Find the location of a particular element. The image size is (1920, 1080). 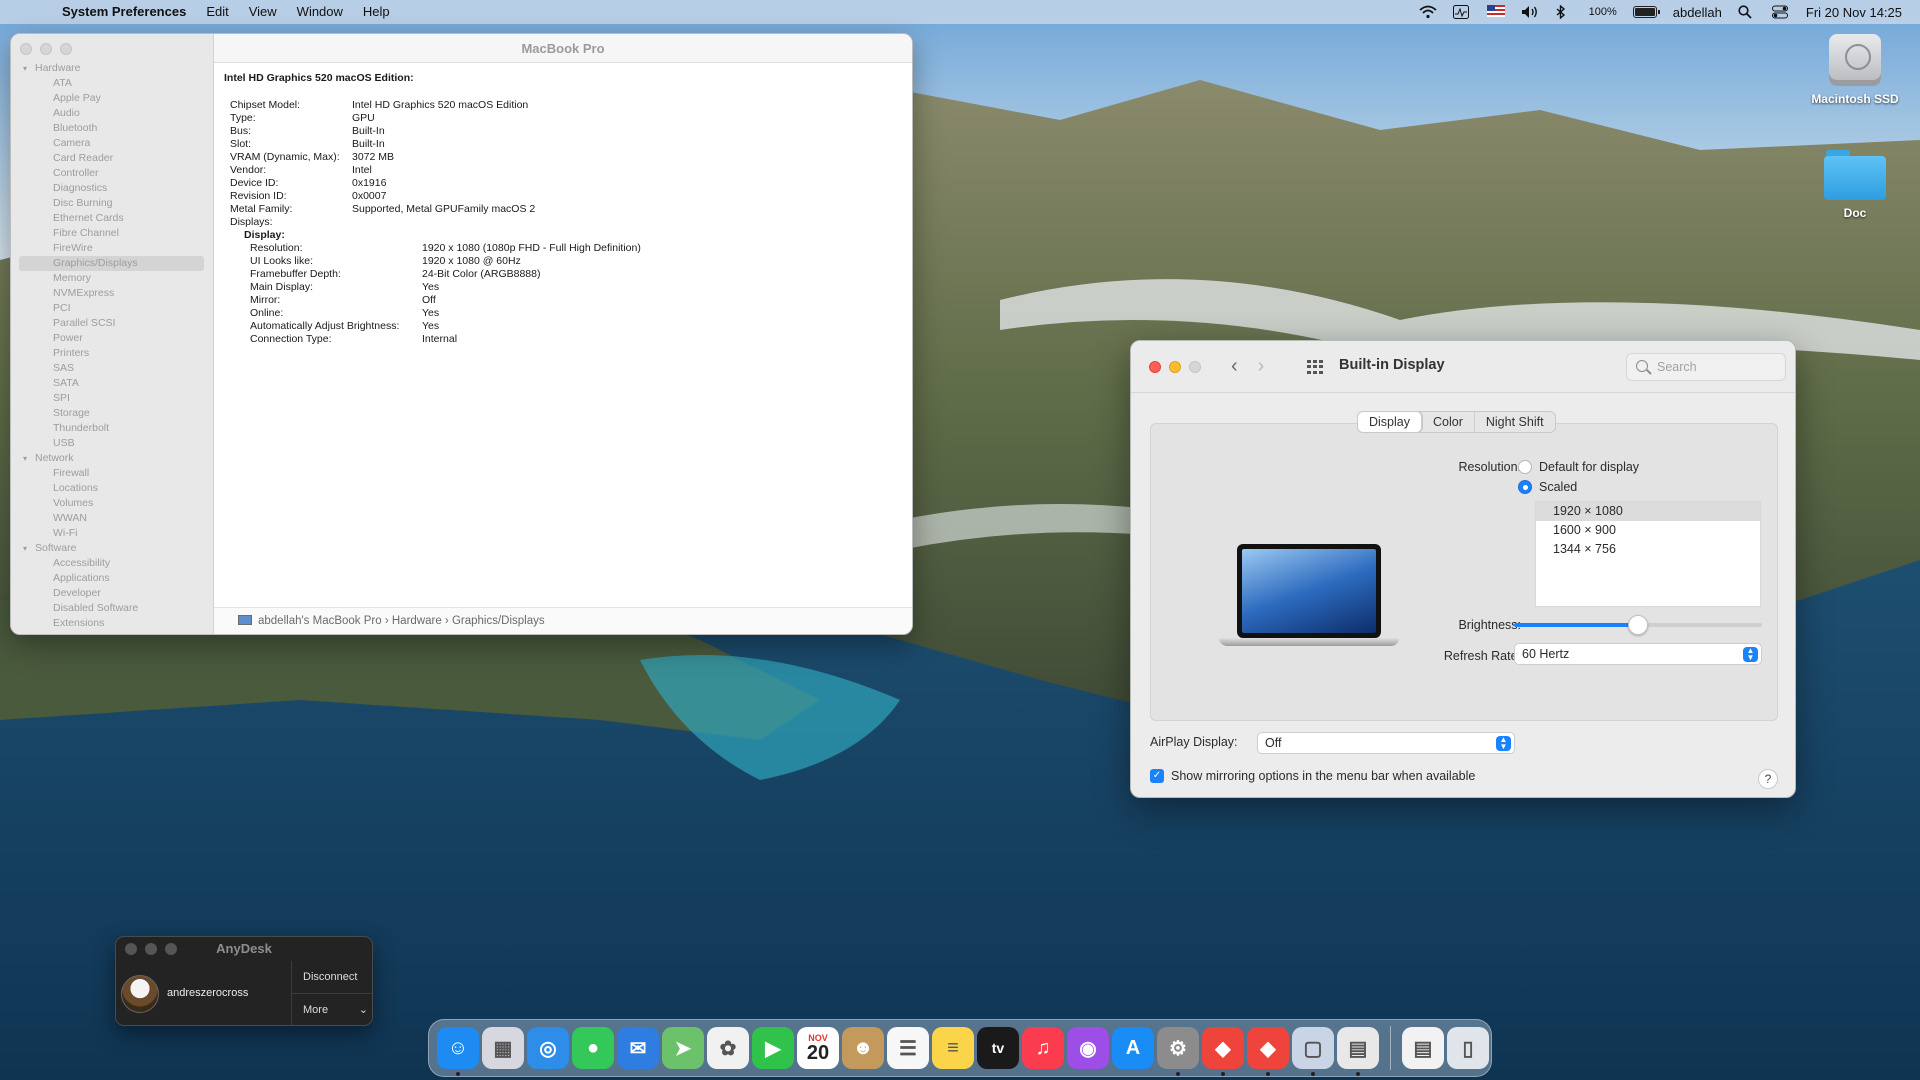

tree-item-locations: Locations is located at coordinates (112, 488).